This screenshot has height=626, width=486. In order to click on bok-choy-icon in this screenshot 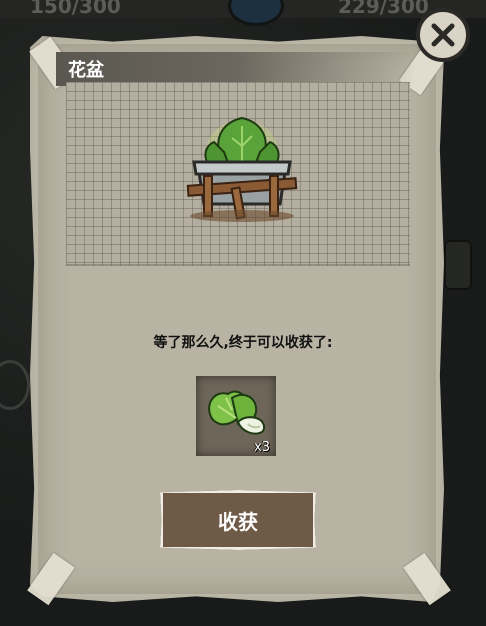, I will do `click(236, 412)`.